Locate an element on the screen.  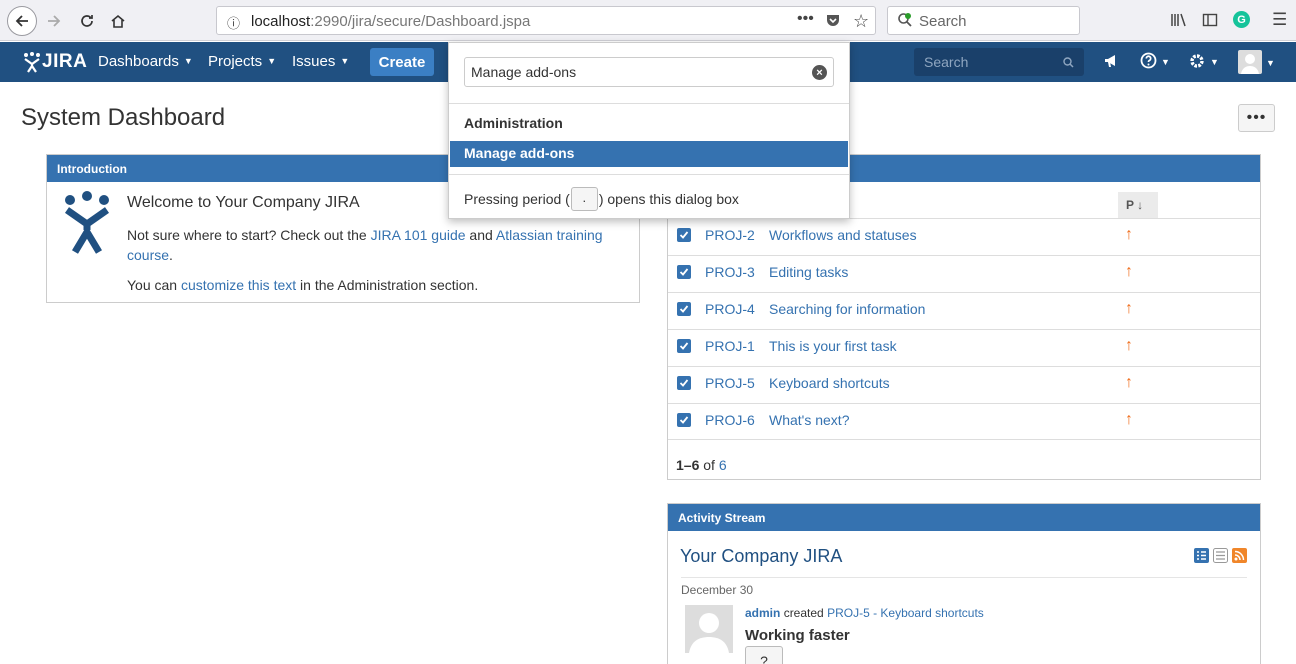
rss-feed-icon is located at coordinates (1239, 557).